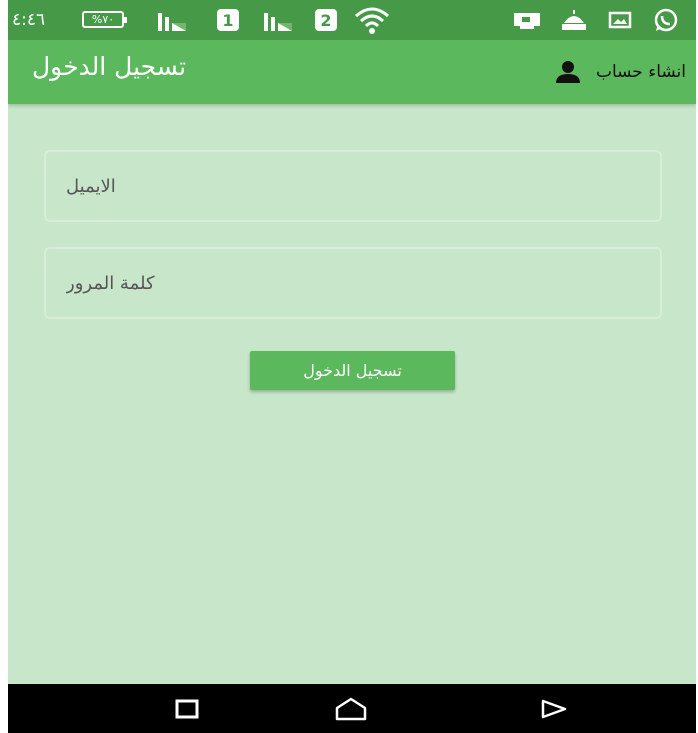  I want to click on person-icon, so click(567, 72).